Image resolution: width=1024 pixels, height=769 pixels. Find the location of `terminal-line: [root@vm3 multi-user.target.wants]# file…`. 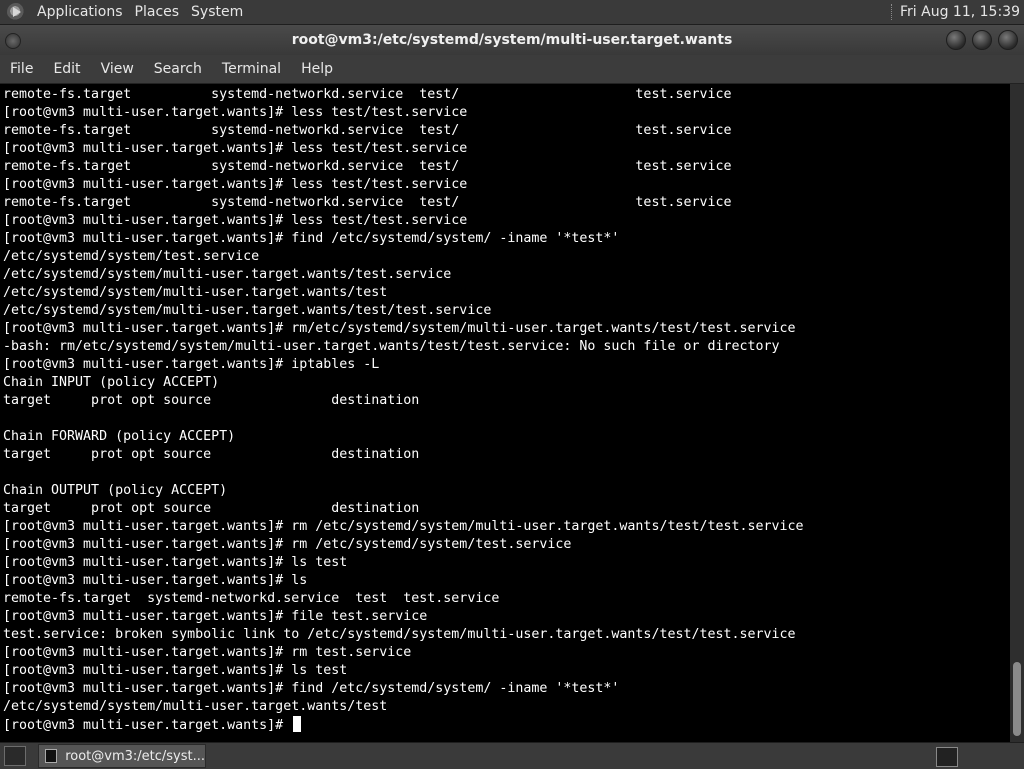

terminal-line: [root@vm3 multi-user.target.wants]# file… is located at coordinates (215, 616).